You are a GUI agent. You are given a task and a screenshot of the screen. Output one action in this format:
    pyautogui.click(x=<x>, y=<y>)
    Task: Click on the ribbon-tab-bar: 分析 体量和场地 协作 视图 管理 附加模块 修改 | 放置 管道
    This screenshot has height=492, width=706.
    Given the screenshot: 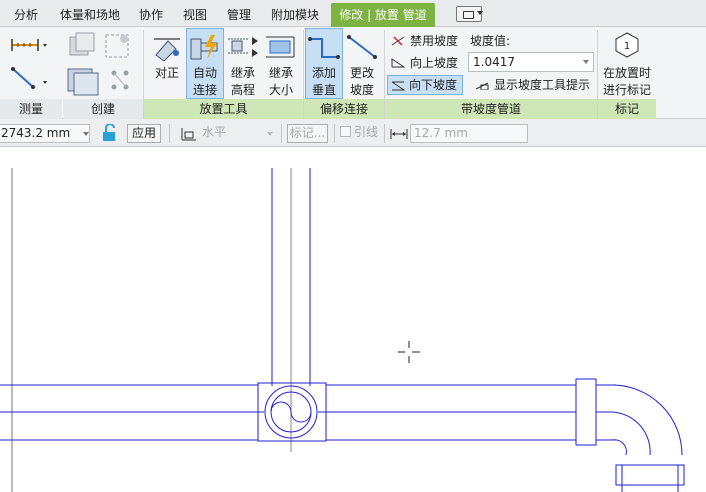 What is the action you would take?
    pyautogui.click(x=353, y=13)
    